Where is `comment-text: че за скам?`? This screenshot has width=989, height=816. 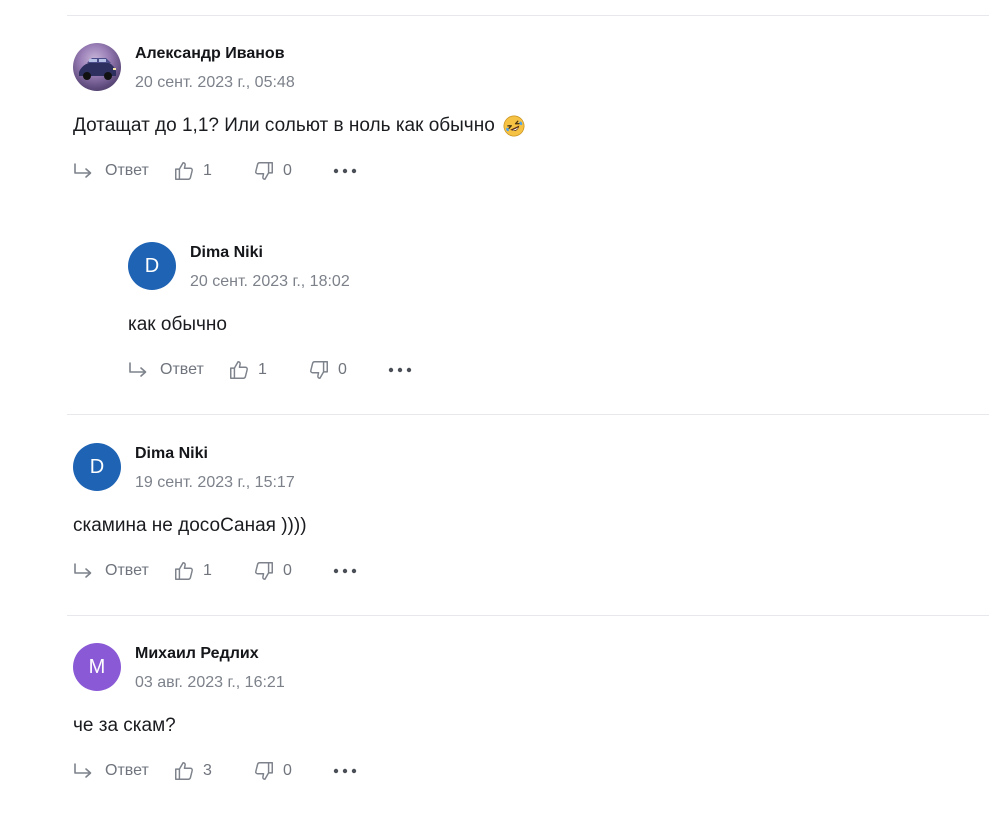
comment-text: че за скам? is located at coordinates (124, 726).